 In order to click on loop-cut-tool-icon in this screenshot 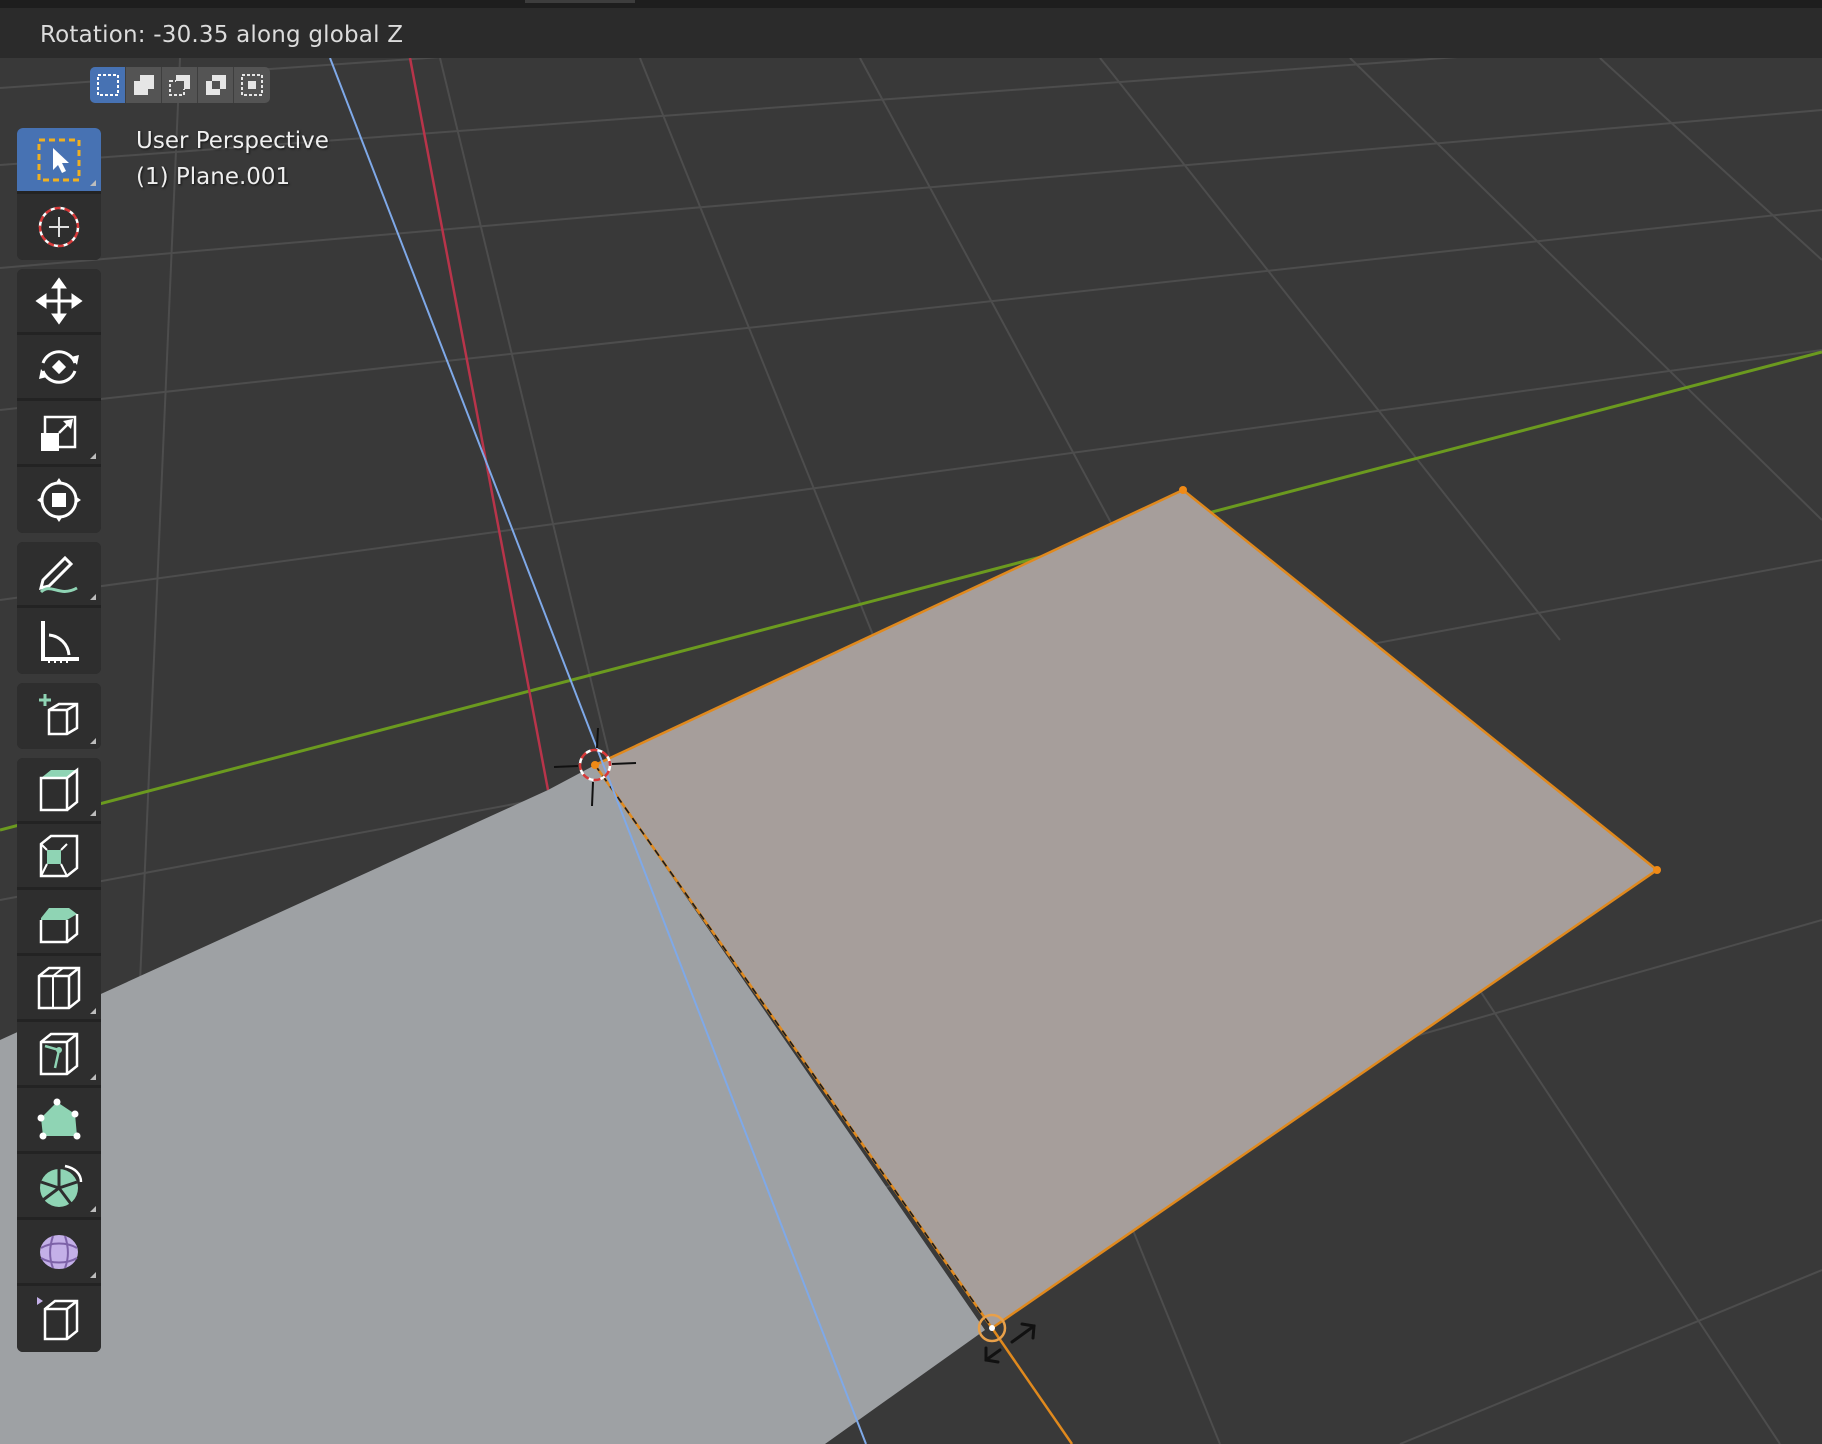, I will do `click(59, 987)`.